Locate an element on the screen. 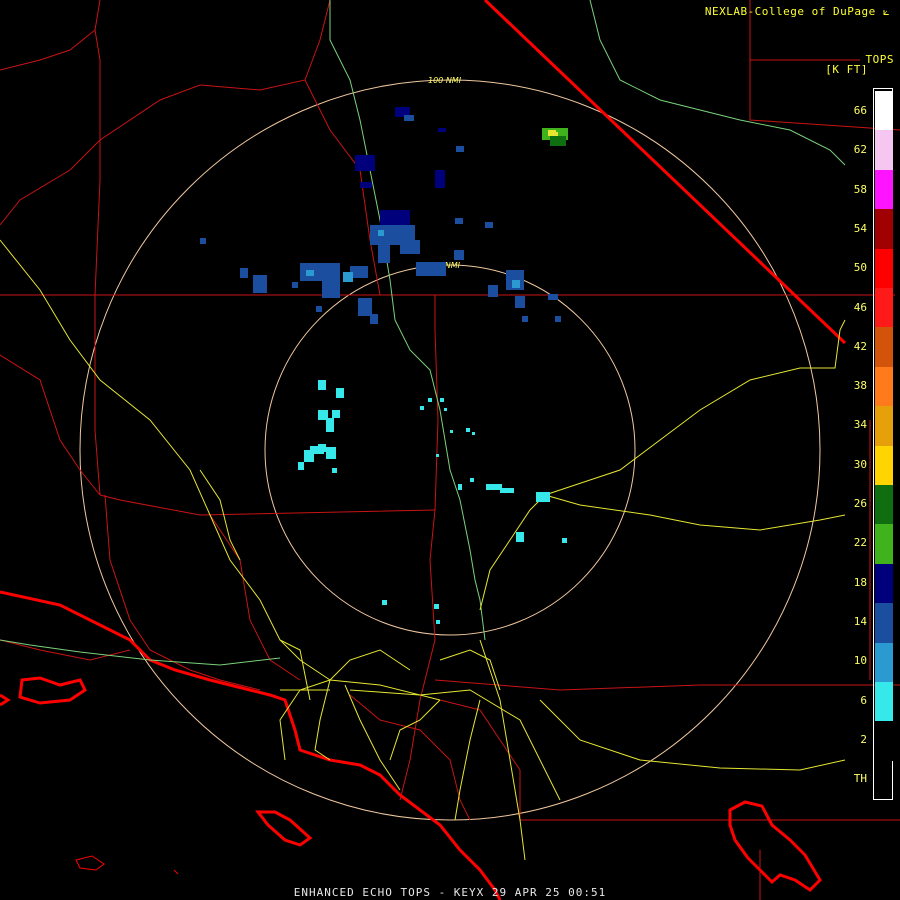 Image resolution: width=900 pixels, height=900 pixels. legend-label: 58 is located at coordinates (860, 189).